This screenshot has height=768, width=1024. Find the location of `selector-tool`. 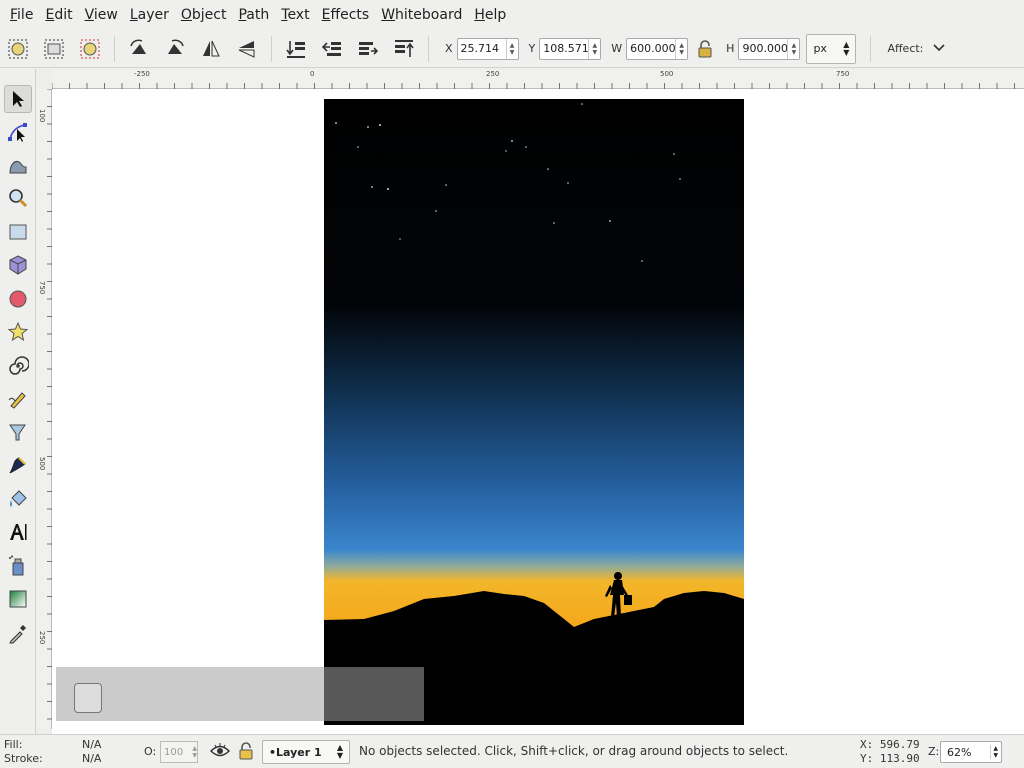

selector-tool is located at coordinates (18, 99).